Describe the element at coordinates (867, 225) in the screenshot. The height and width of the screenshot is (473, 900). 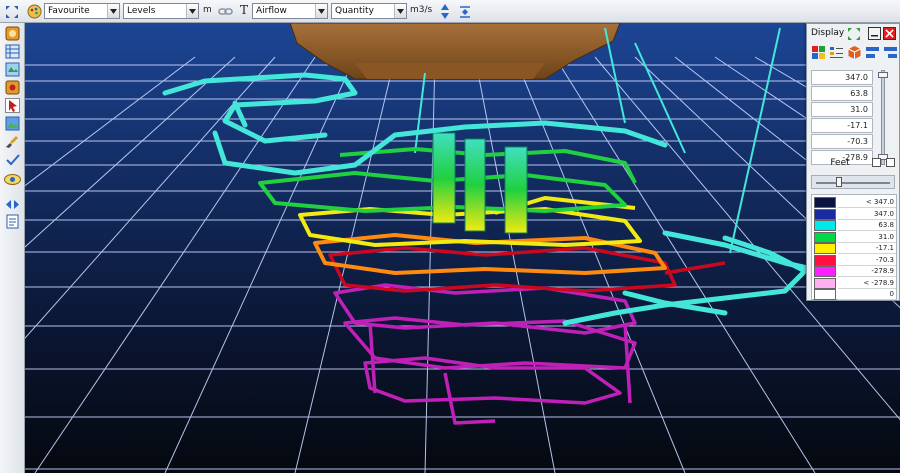
I see `legend-label: 63.8` at that location.